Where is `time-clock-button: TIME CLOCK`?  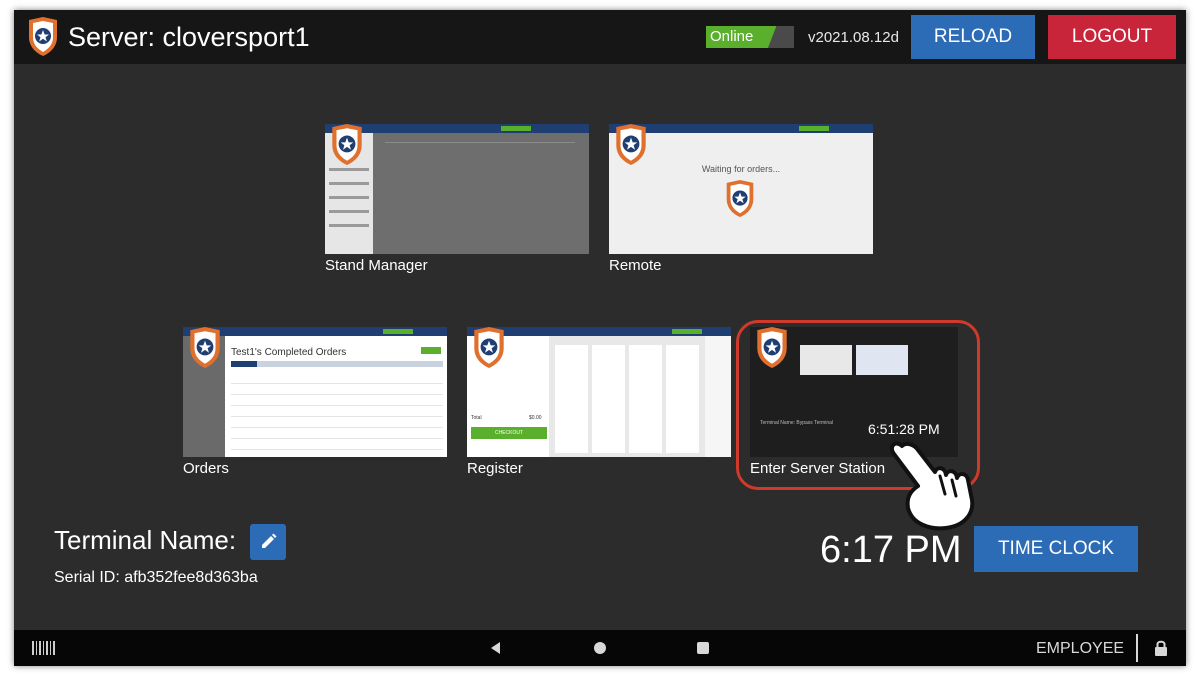 time-clock-button: TIME CLOCK is located at coordinates (1056, 549).